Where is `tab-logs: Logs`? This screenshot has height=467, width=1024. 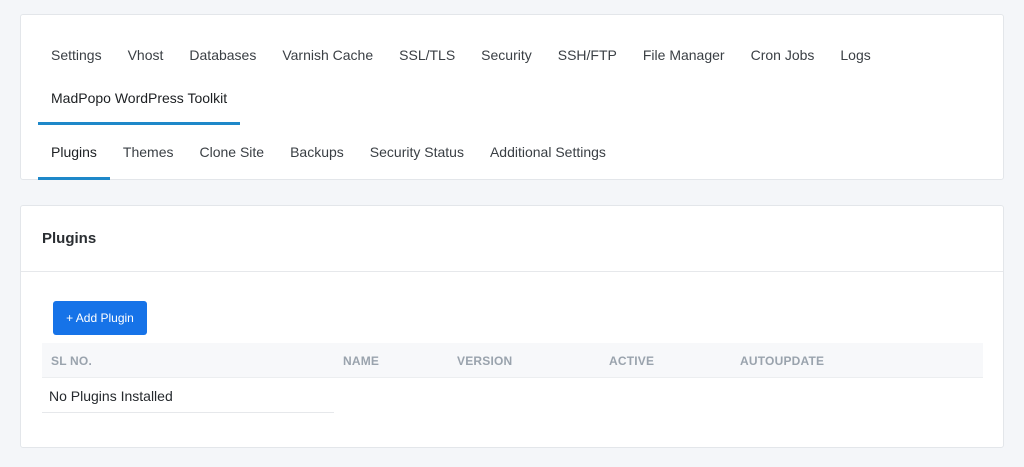 tab-logs: Logs is located at coordinates (855, 54).